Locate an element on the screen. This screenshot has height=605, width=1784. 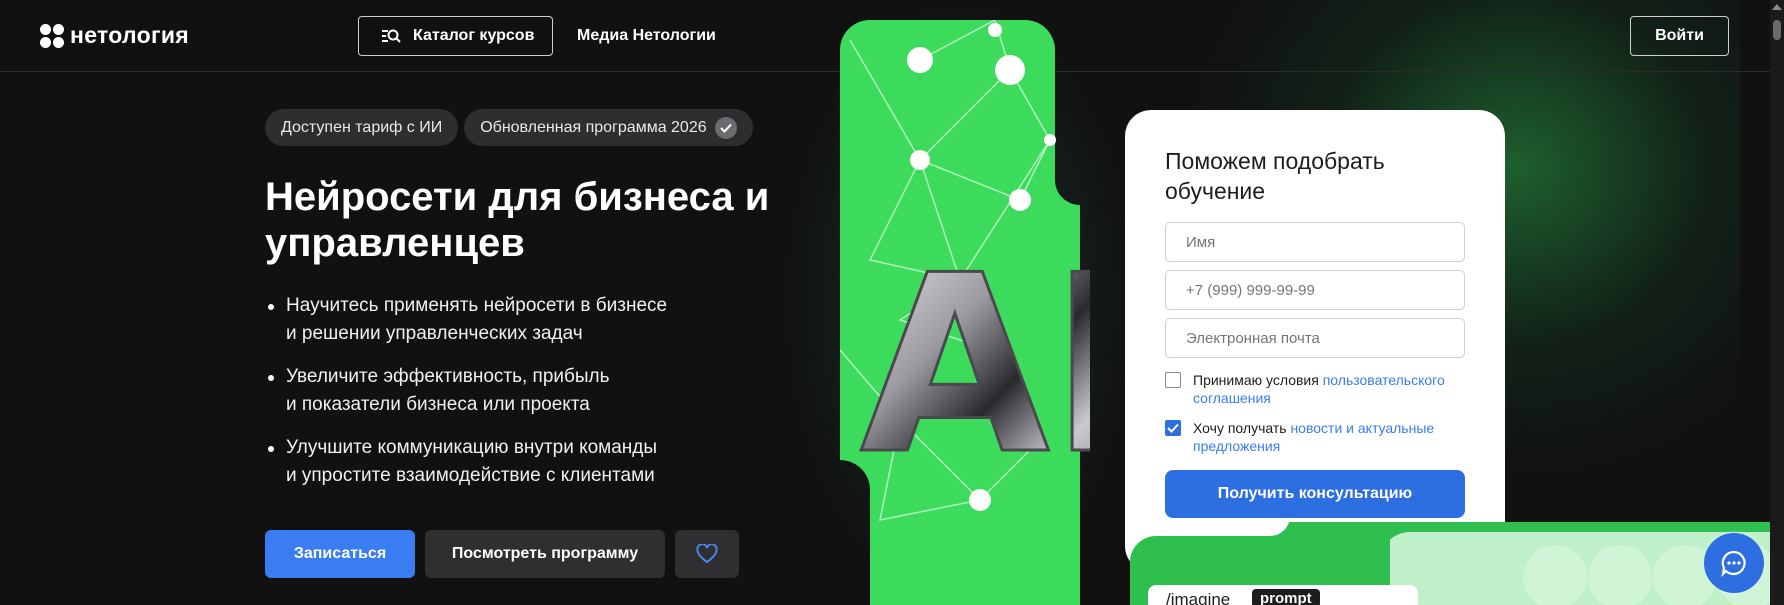
badge-ai-tariff: Доступен тариф с ИИ is located at coordinates (362, 127).